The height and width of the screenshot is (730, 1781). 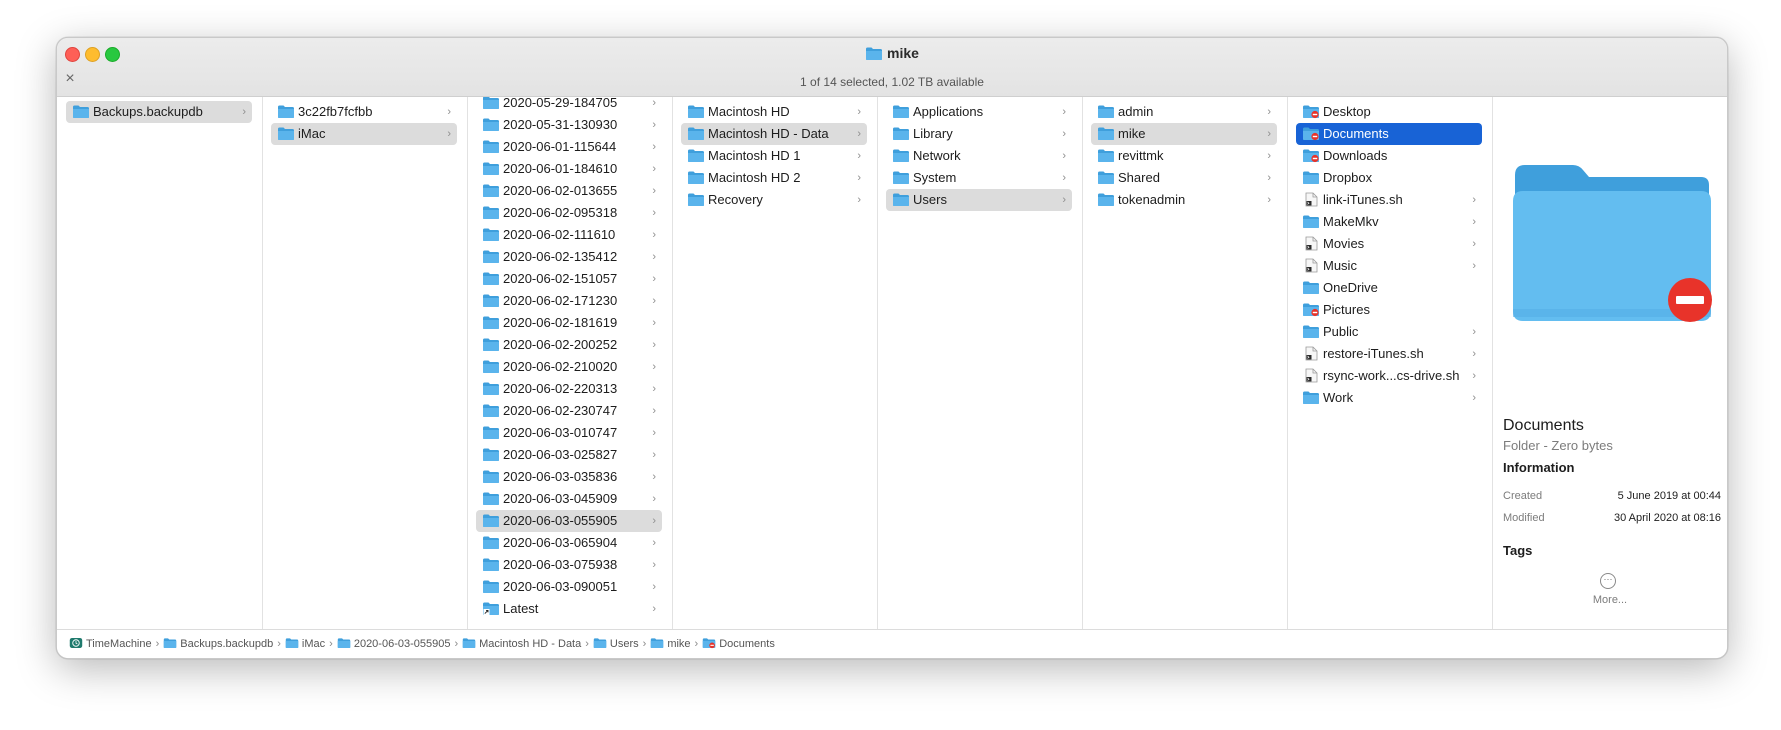 I want to click on time-machine-icon, so click(x=76, y=643).